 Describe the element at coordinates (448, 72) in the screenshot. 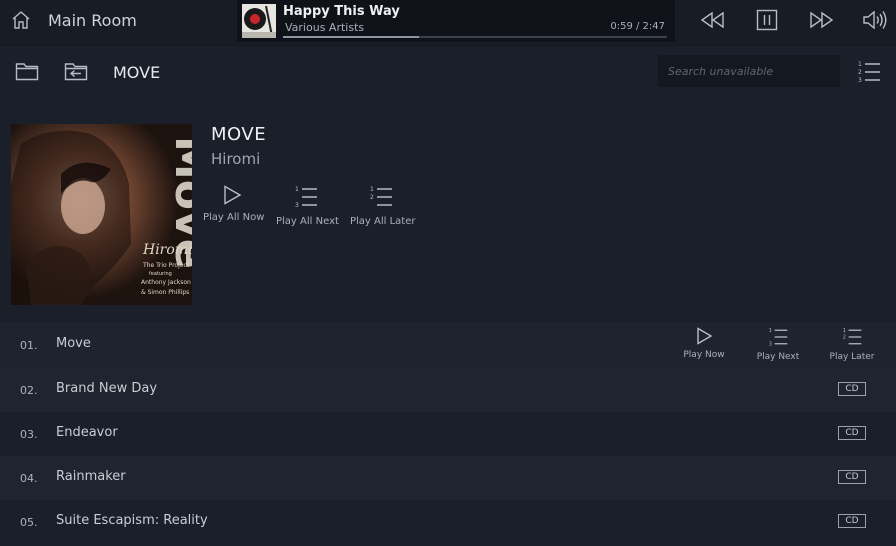

I see `nav-bar: MOVE 1 2 3` at that location.